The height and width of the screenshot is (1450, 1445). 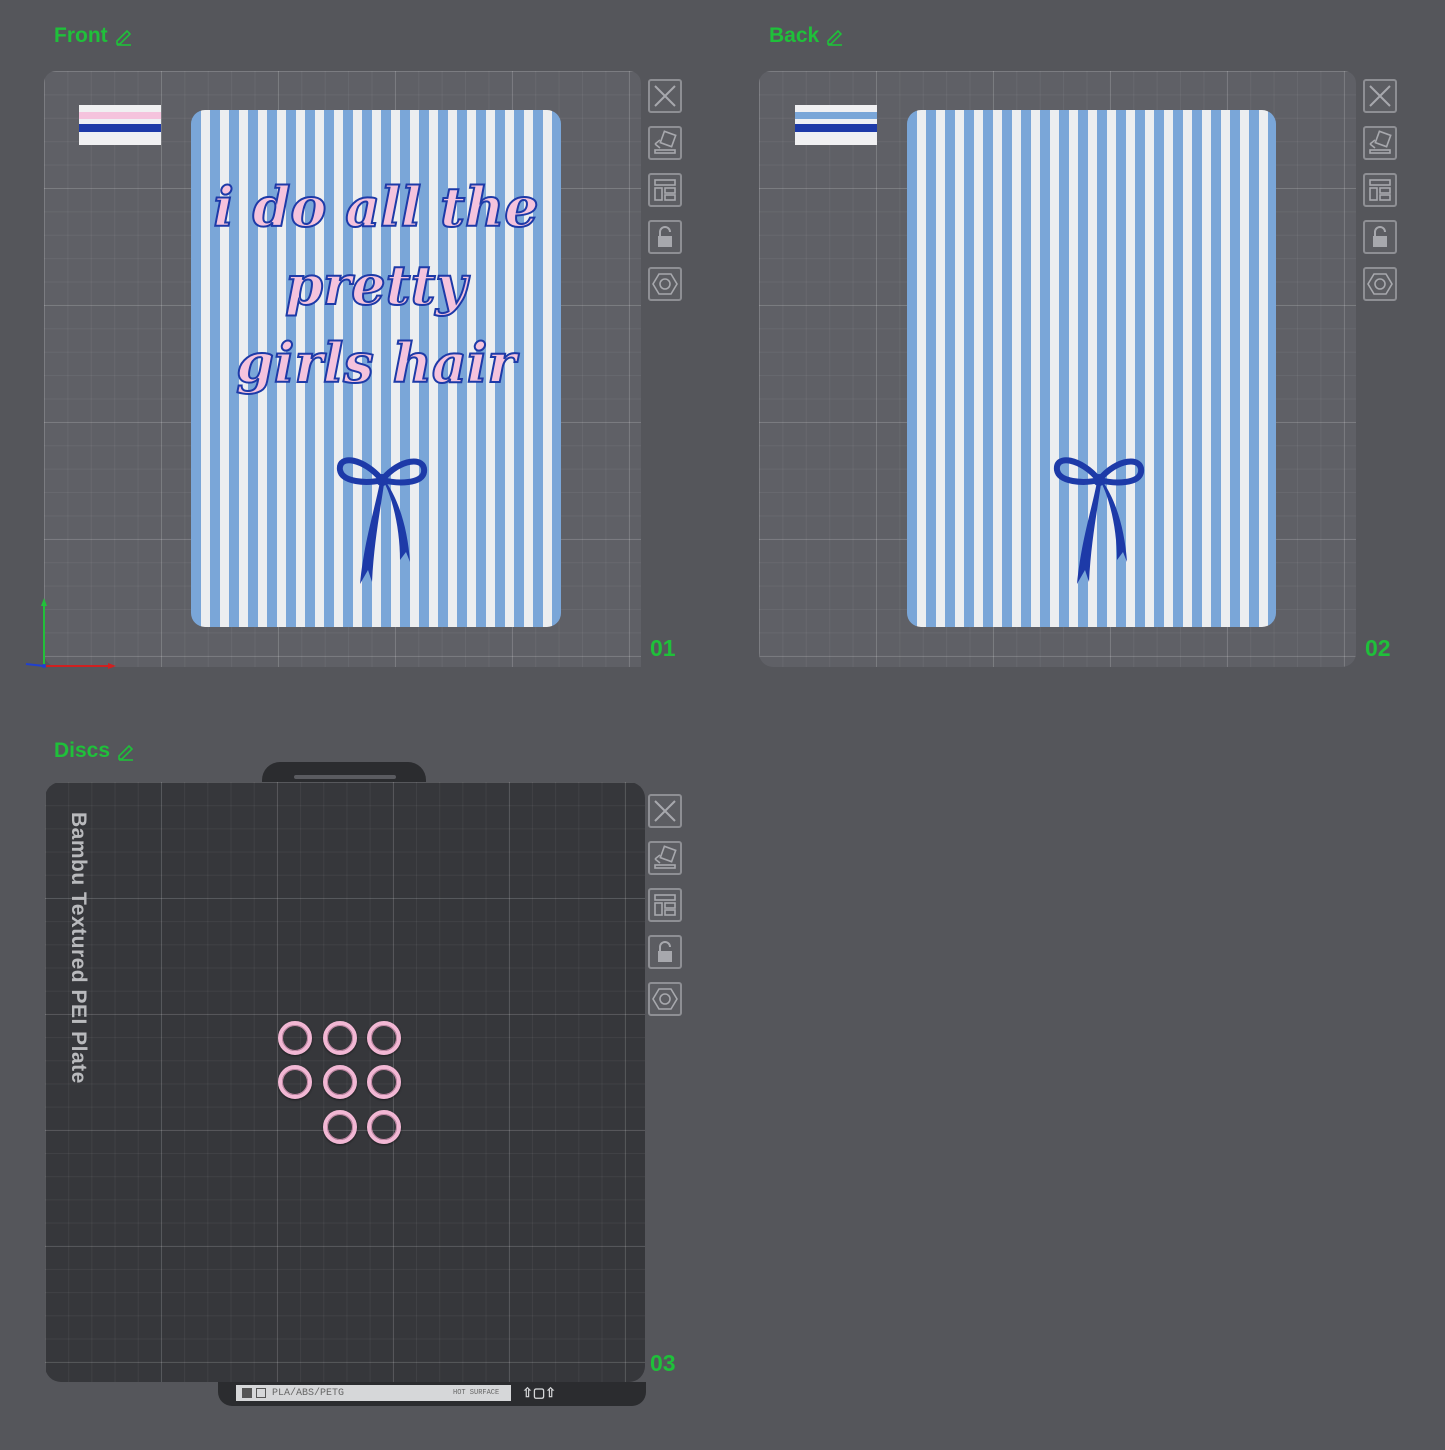 What do you see at coordinates (375, 207) in the screenshot?
I see `cover-text-line: i do all the` at bounding box center [375, 207].